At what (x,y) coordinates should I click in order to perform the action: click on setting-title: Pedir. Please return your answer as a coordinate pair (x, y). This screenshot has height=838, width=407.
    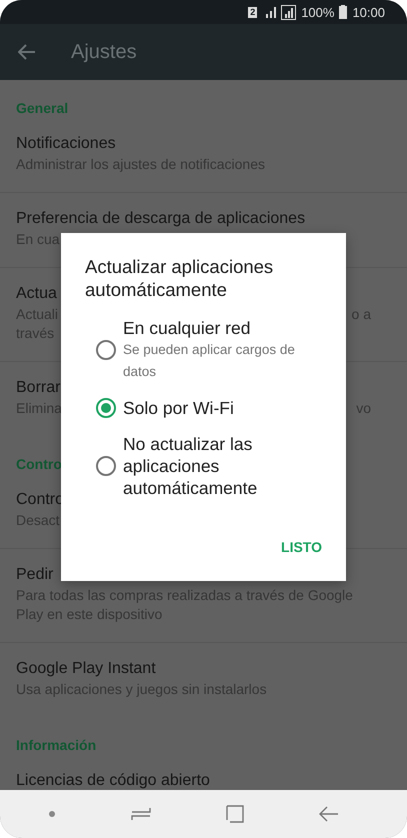
    Looking at the image, I should click on (35, 575).